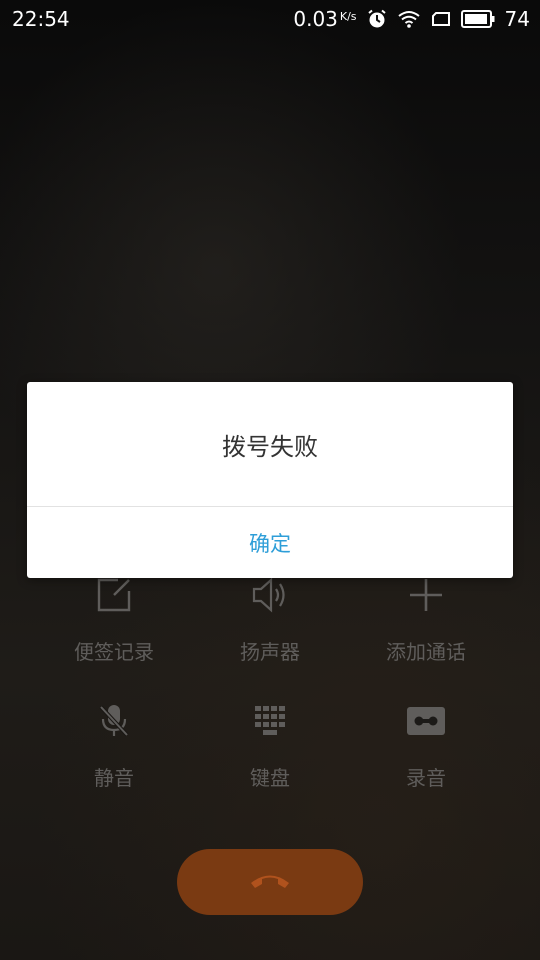 This screenshot has width=540, height=960. Describe the element at coordinates (270, 542) in the screenshot. I see `confirm-button: 确定` at that location.